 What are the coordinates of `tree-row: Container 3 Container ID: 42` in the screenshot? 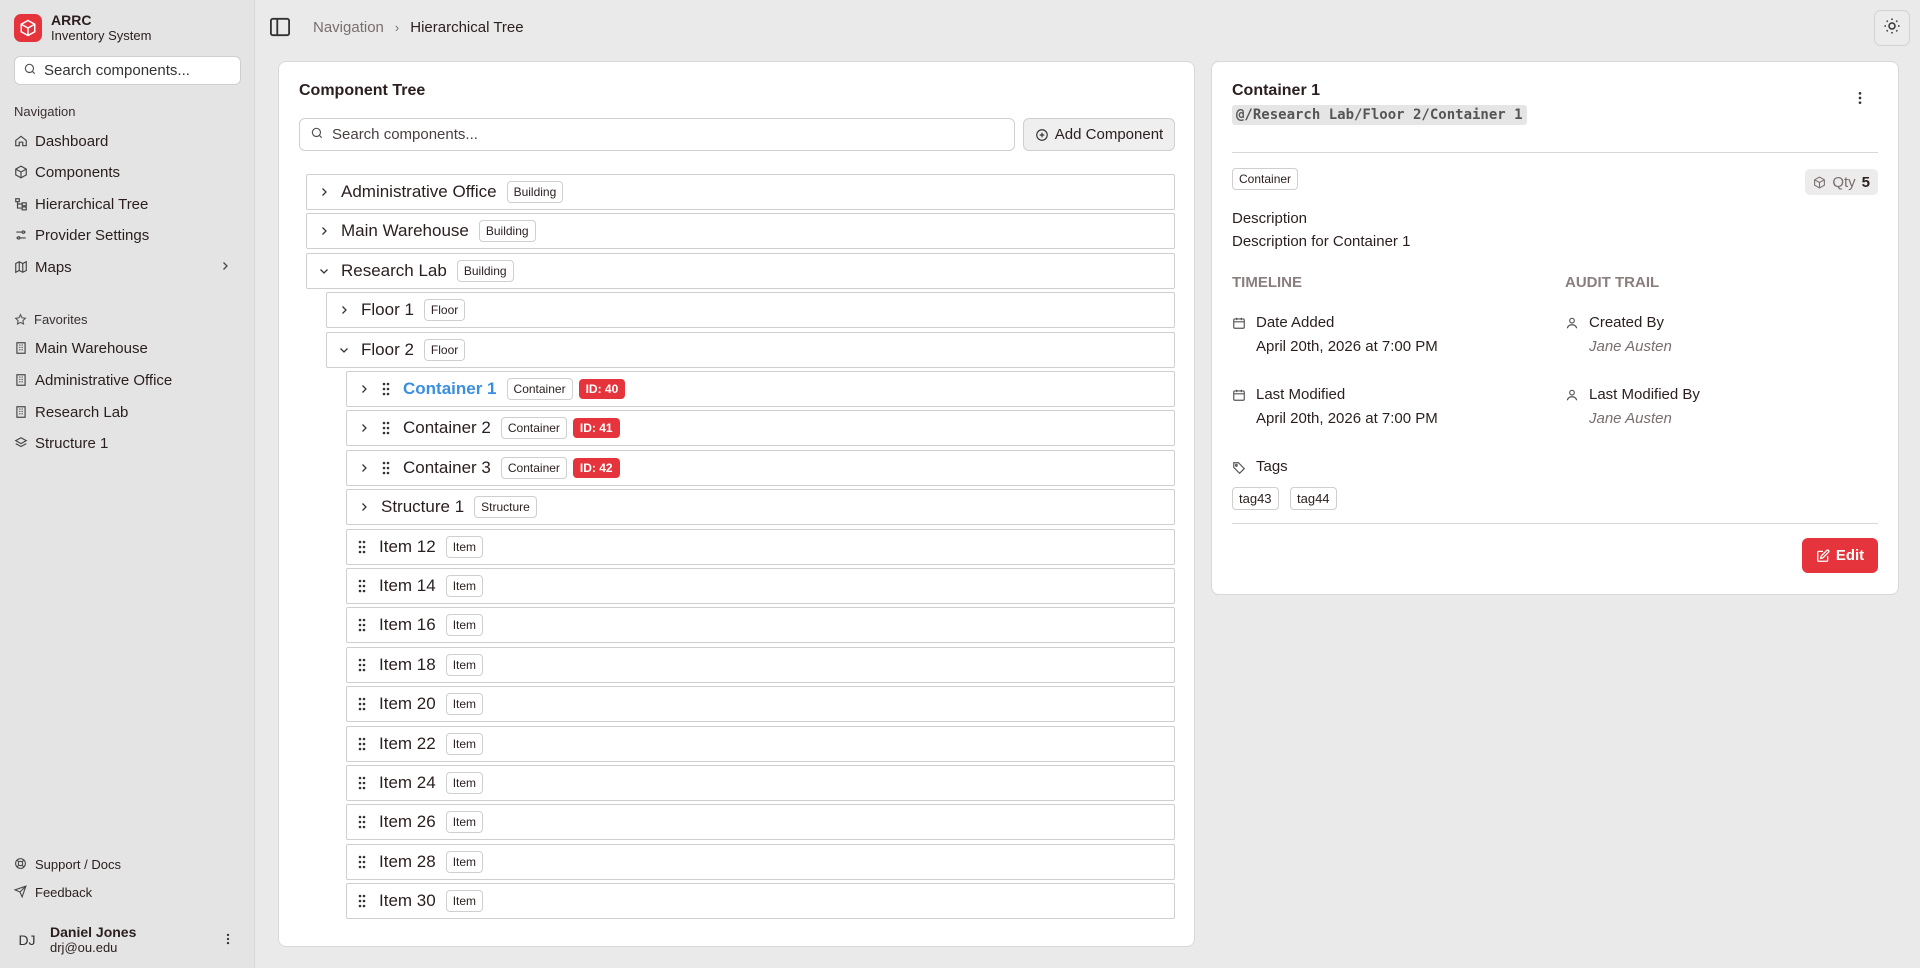 It's located at (760, 467).